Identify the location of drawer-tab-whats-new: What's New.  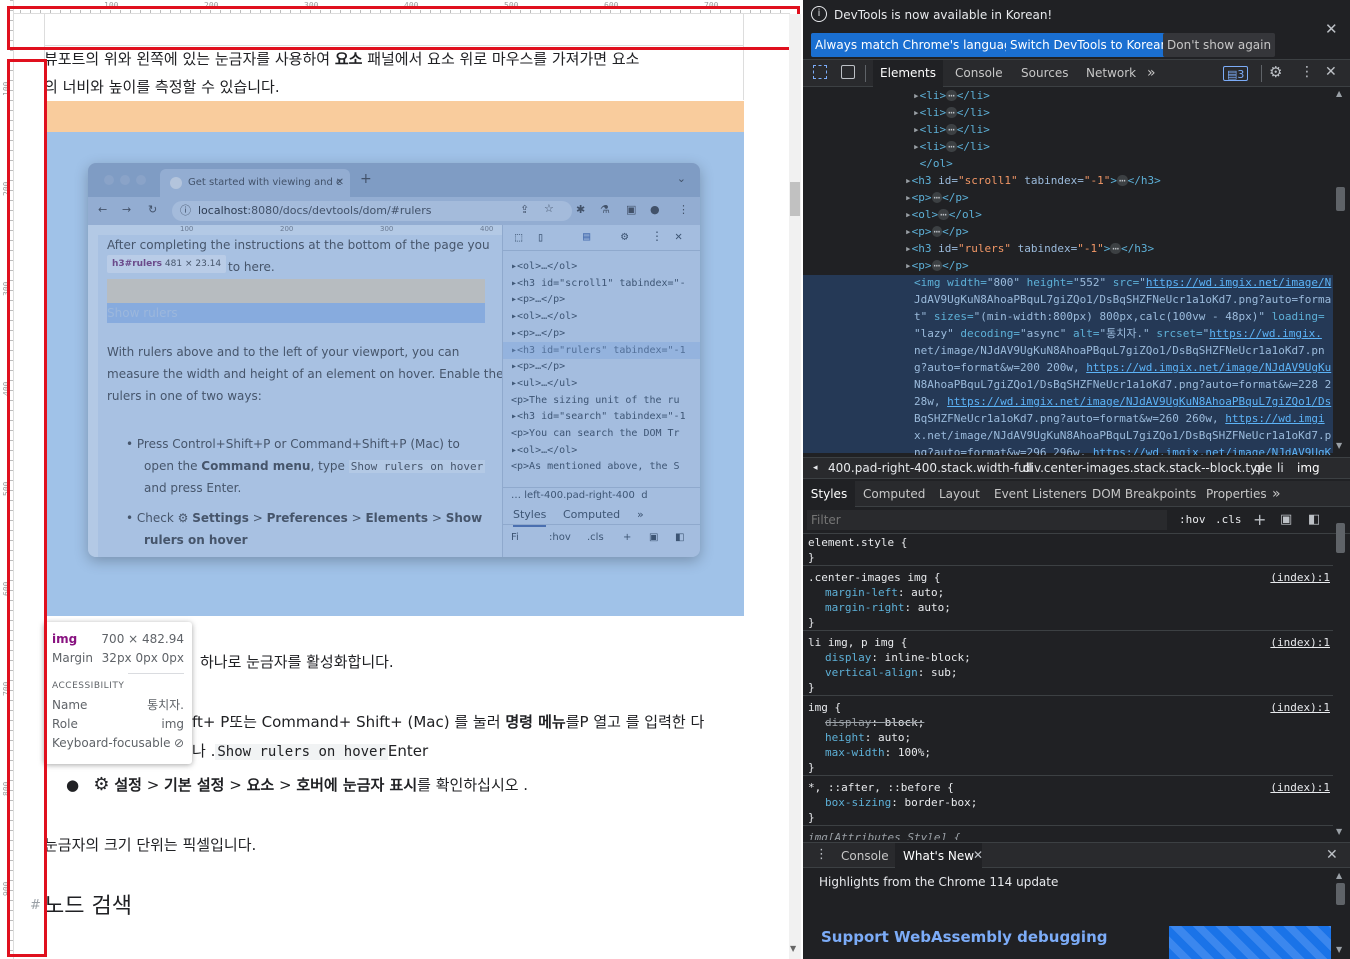
(939, 856).